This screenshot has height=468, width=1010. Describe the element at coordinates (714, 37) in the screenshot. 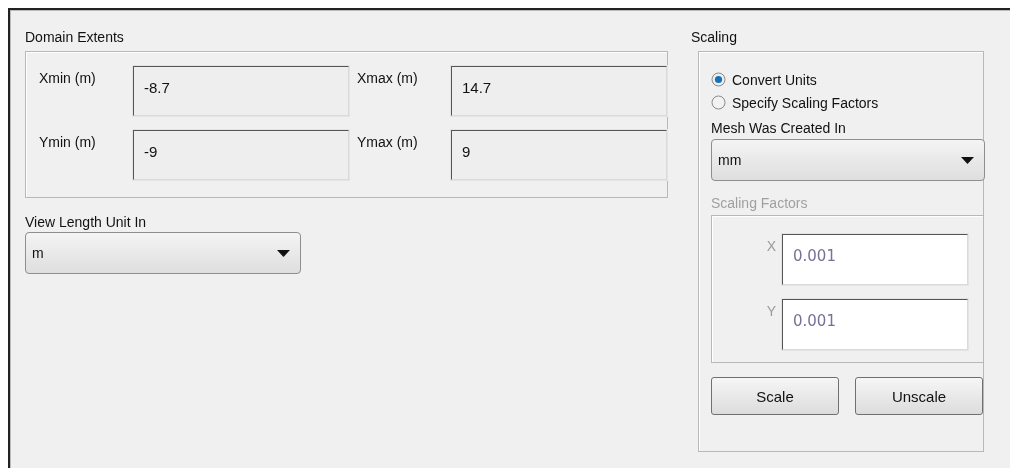

I see `group-title: Scaling` at that location.